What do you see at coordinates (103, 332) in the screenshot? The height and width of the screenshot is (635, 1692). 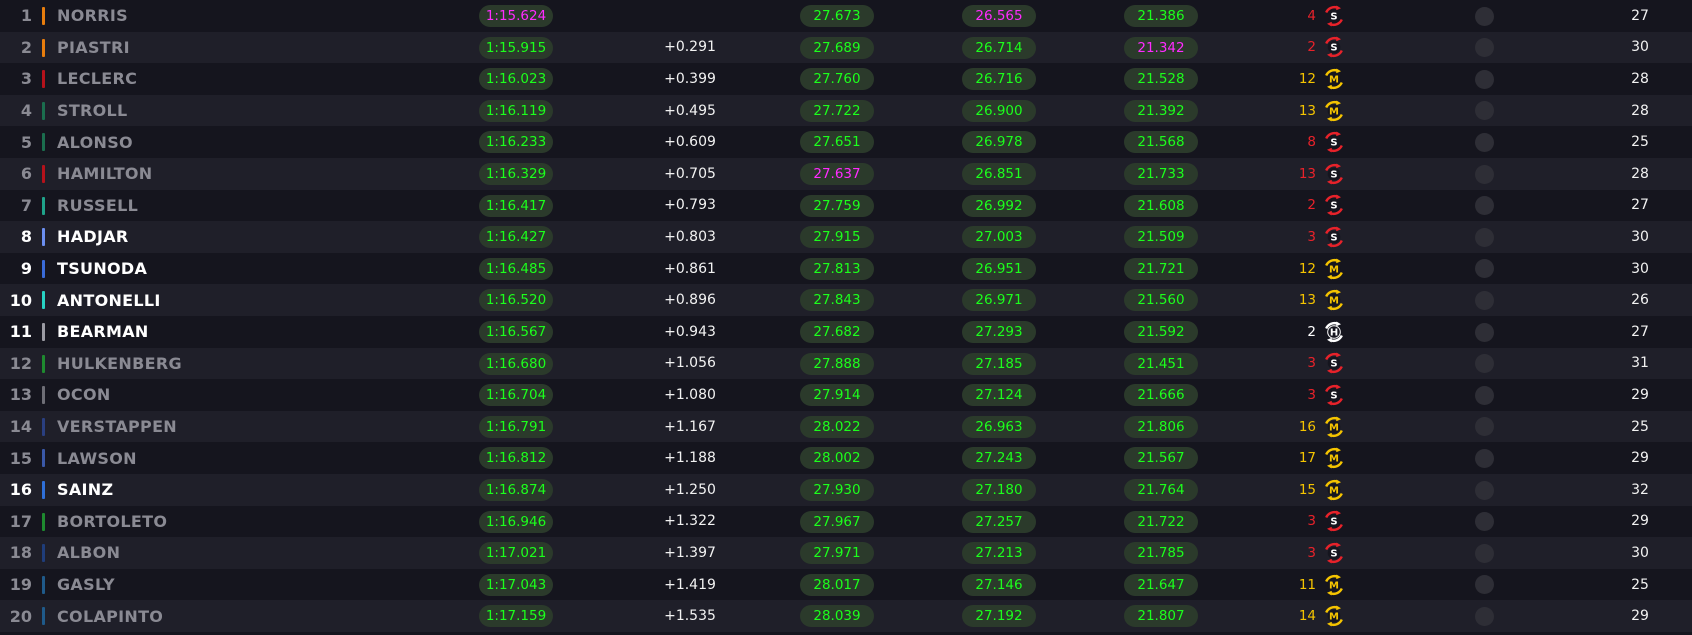 I see `driver-name: BEARMAN` at bounding box center [103, 332].